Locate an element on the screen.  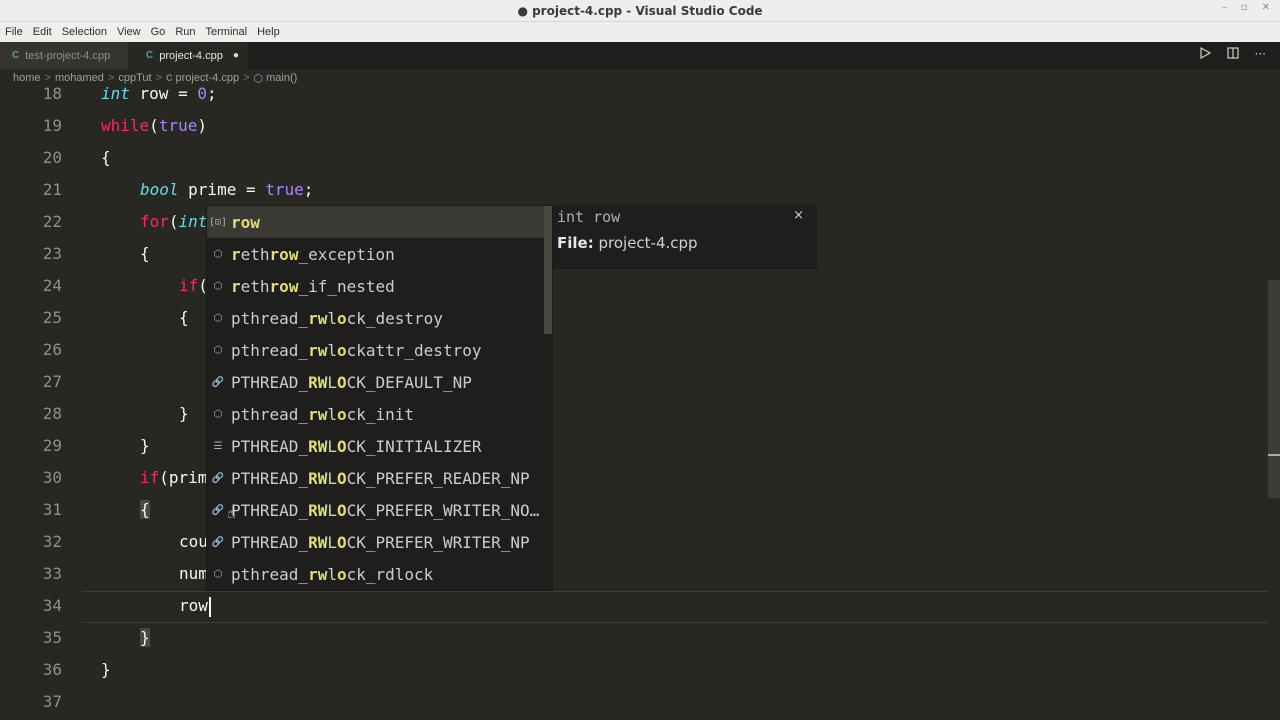
menu-go: Go is located at coordinates (158, 32).